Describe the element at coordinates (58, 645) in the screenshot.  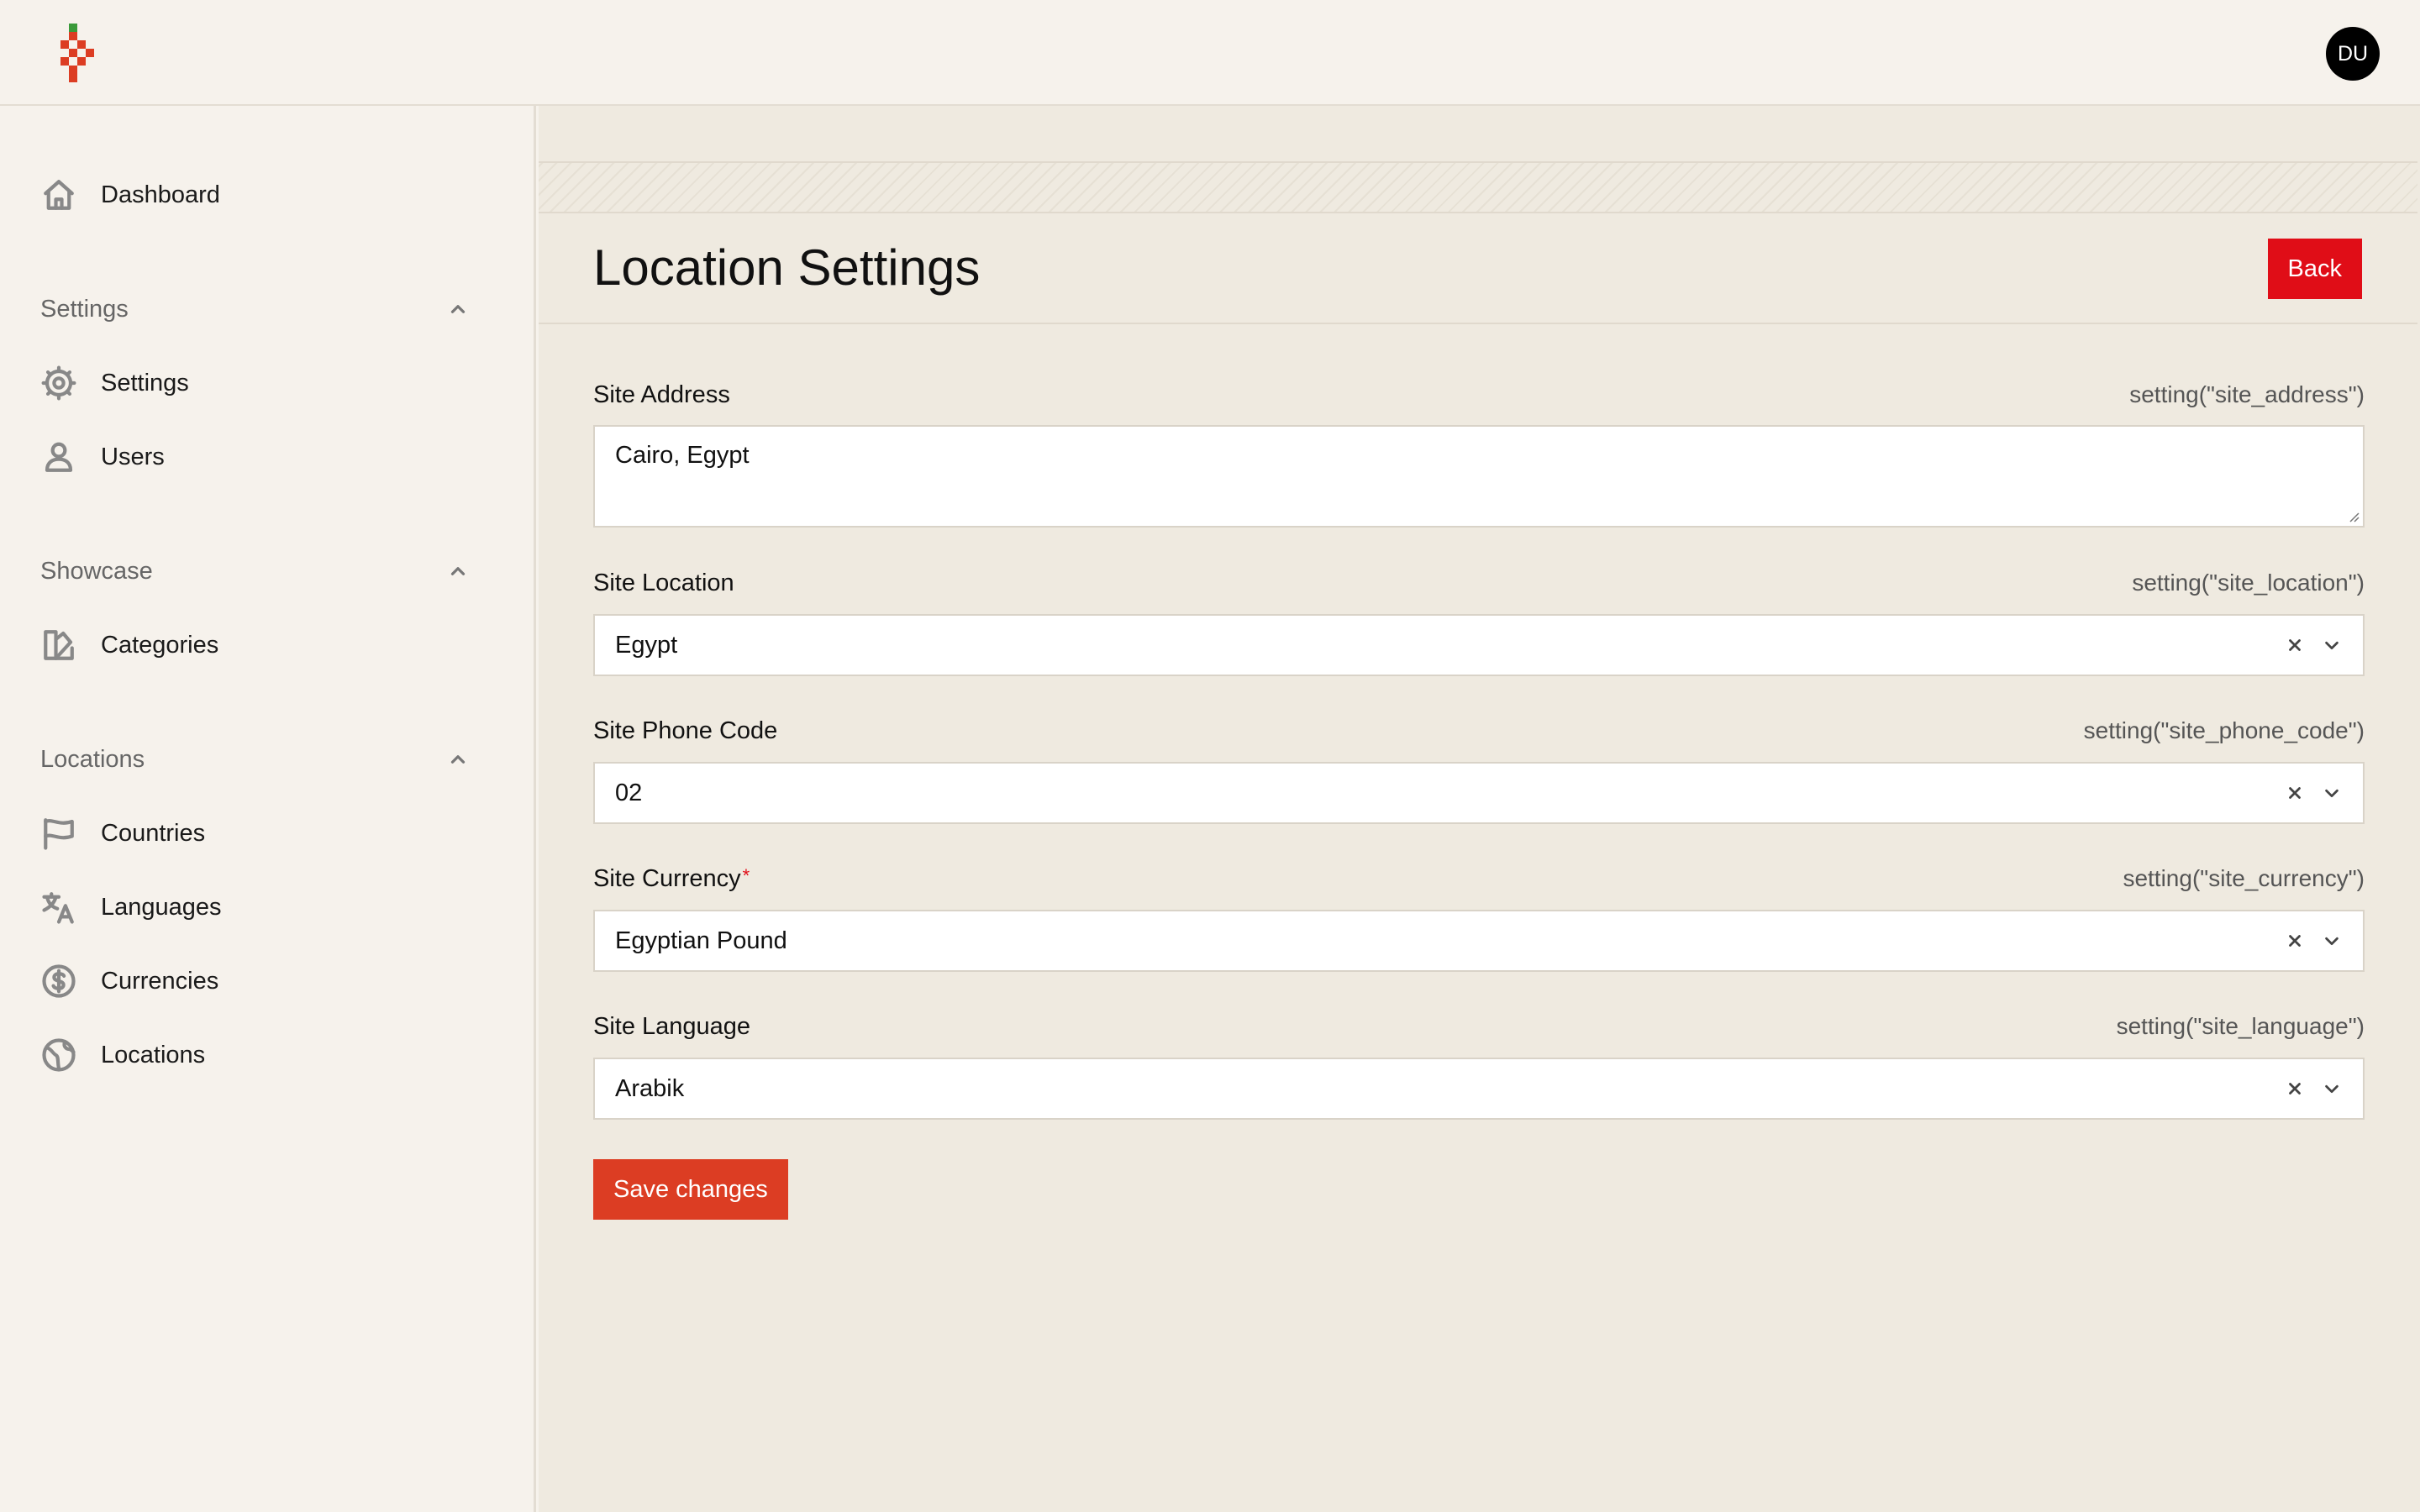
I see `swatch-icon` at that location.